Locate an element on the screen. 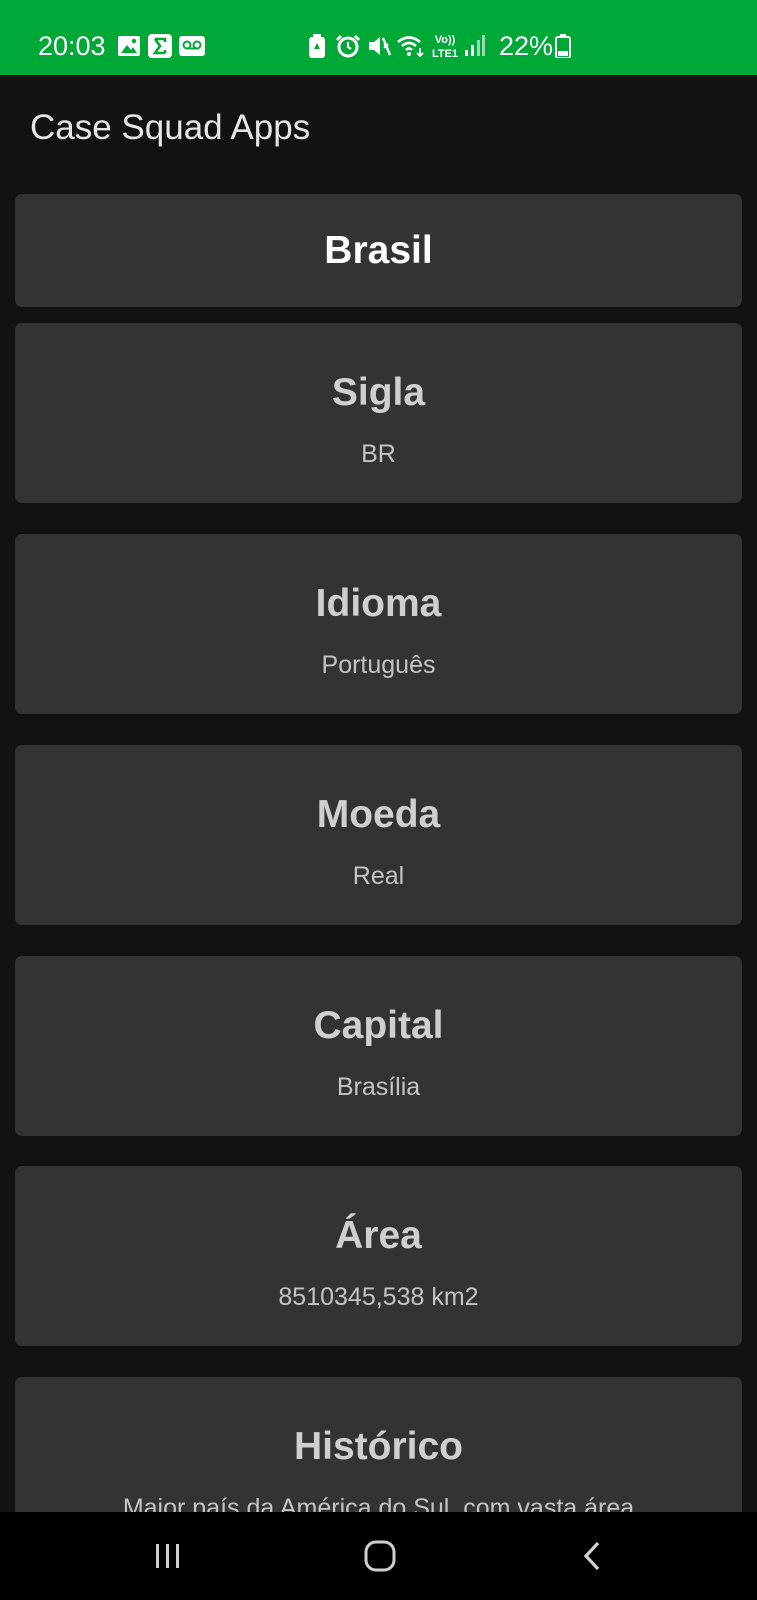 The image size is (757, 1600). status-time: 20:03 is located at coordinates (72, 46).